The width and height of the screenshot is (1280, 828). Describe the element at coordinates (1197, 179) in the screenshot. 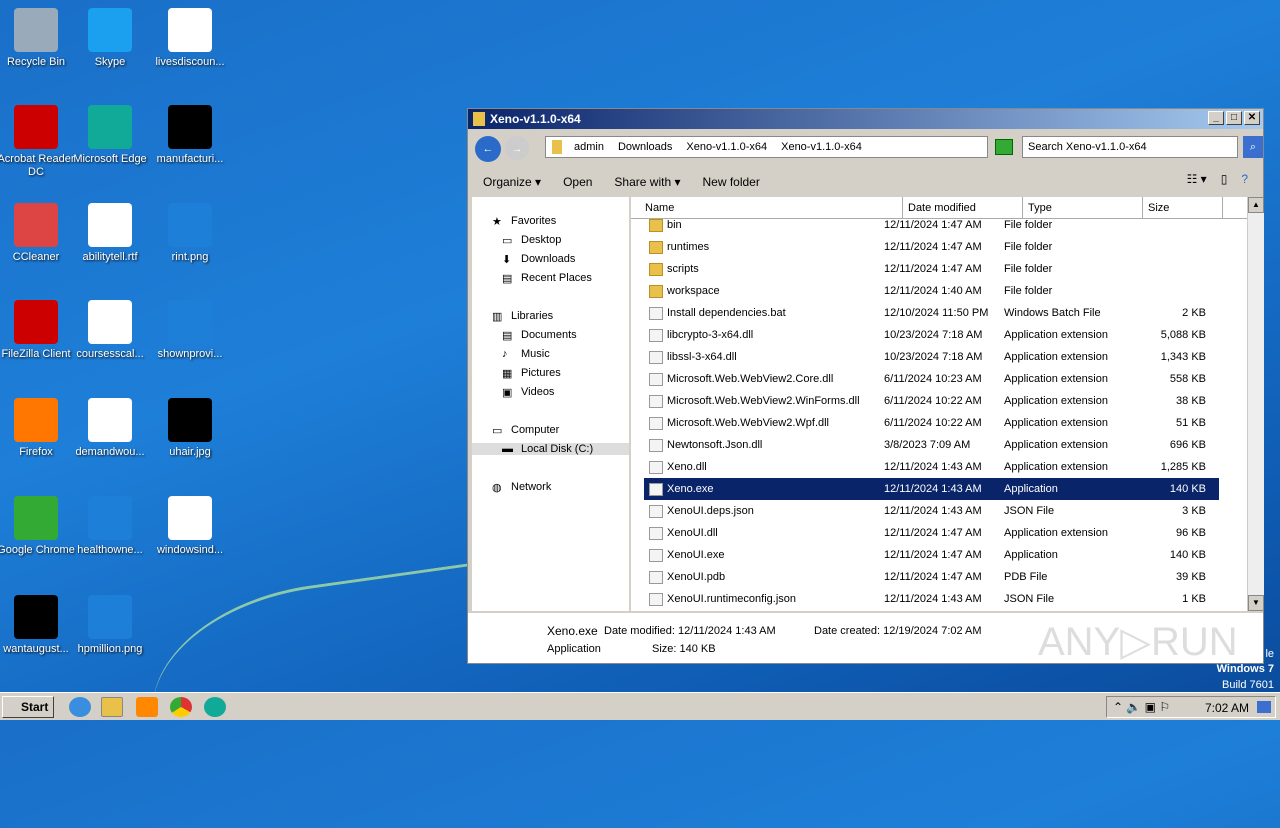

I see `view-options-icon: ☷ ▾` at that location.